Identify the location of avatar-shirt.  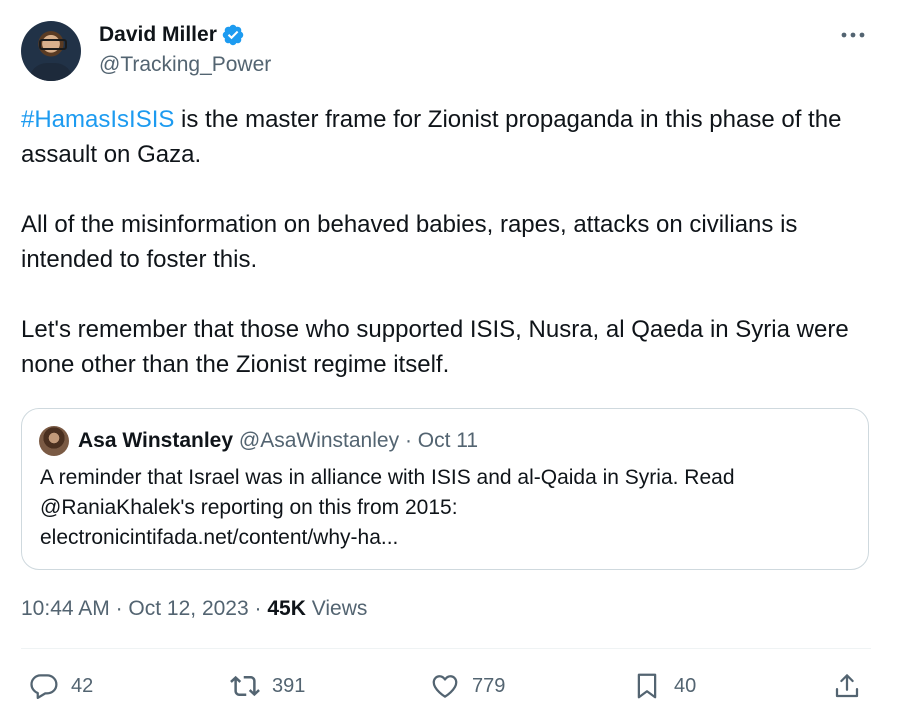
(51, 72).